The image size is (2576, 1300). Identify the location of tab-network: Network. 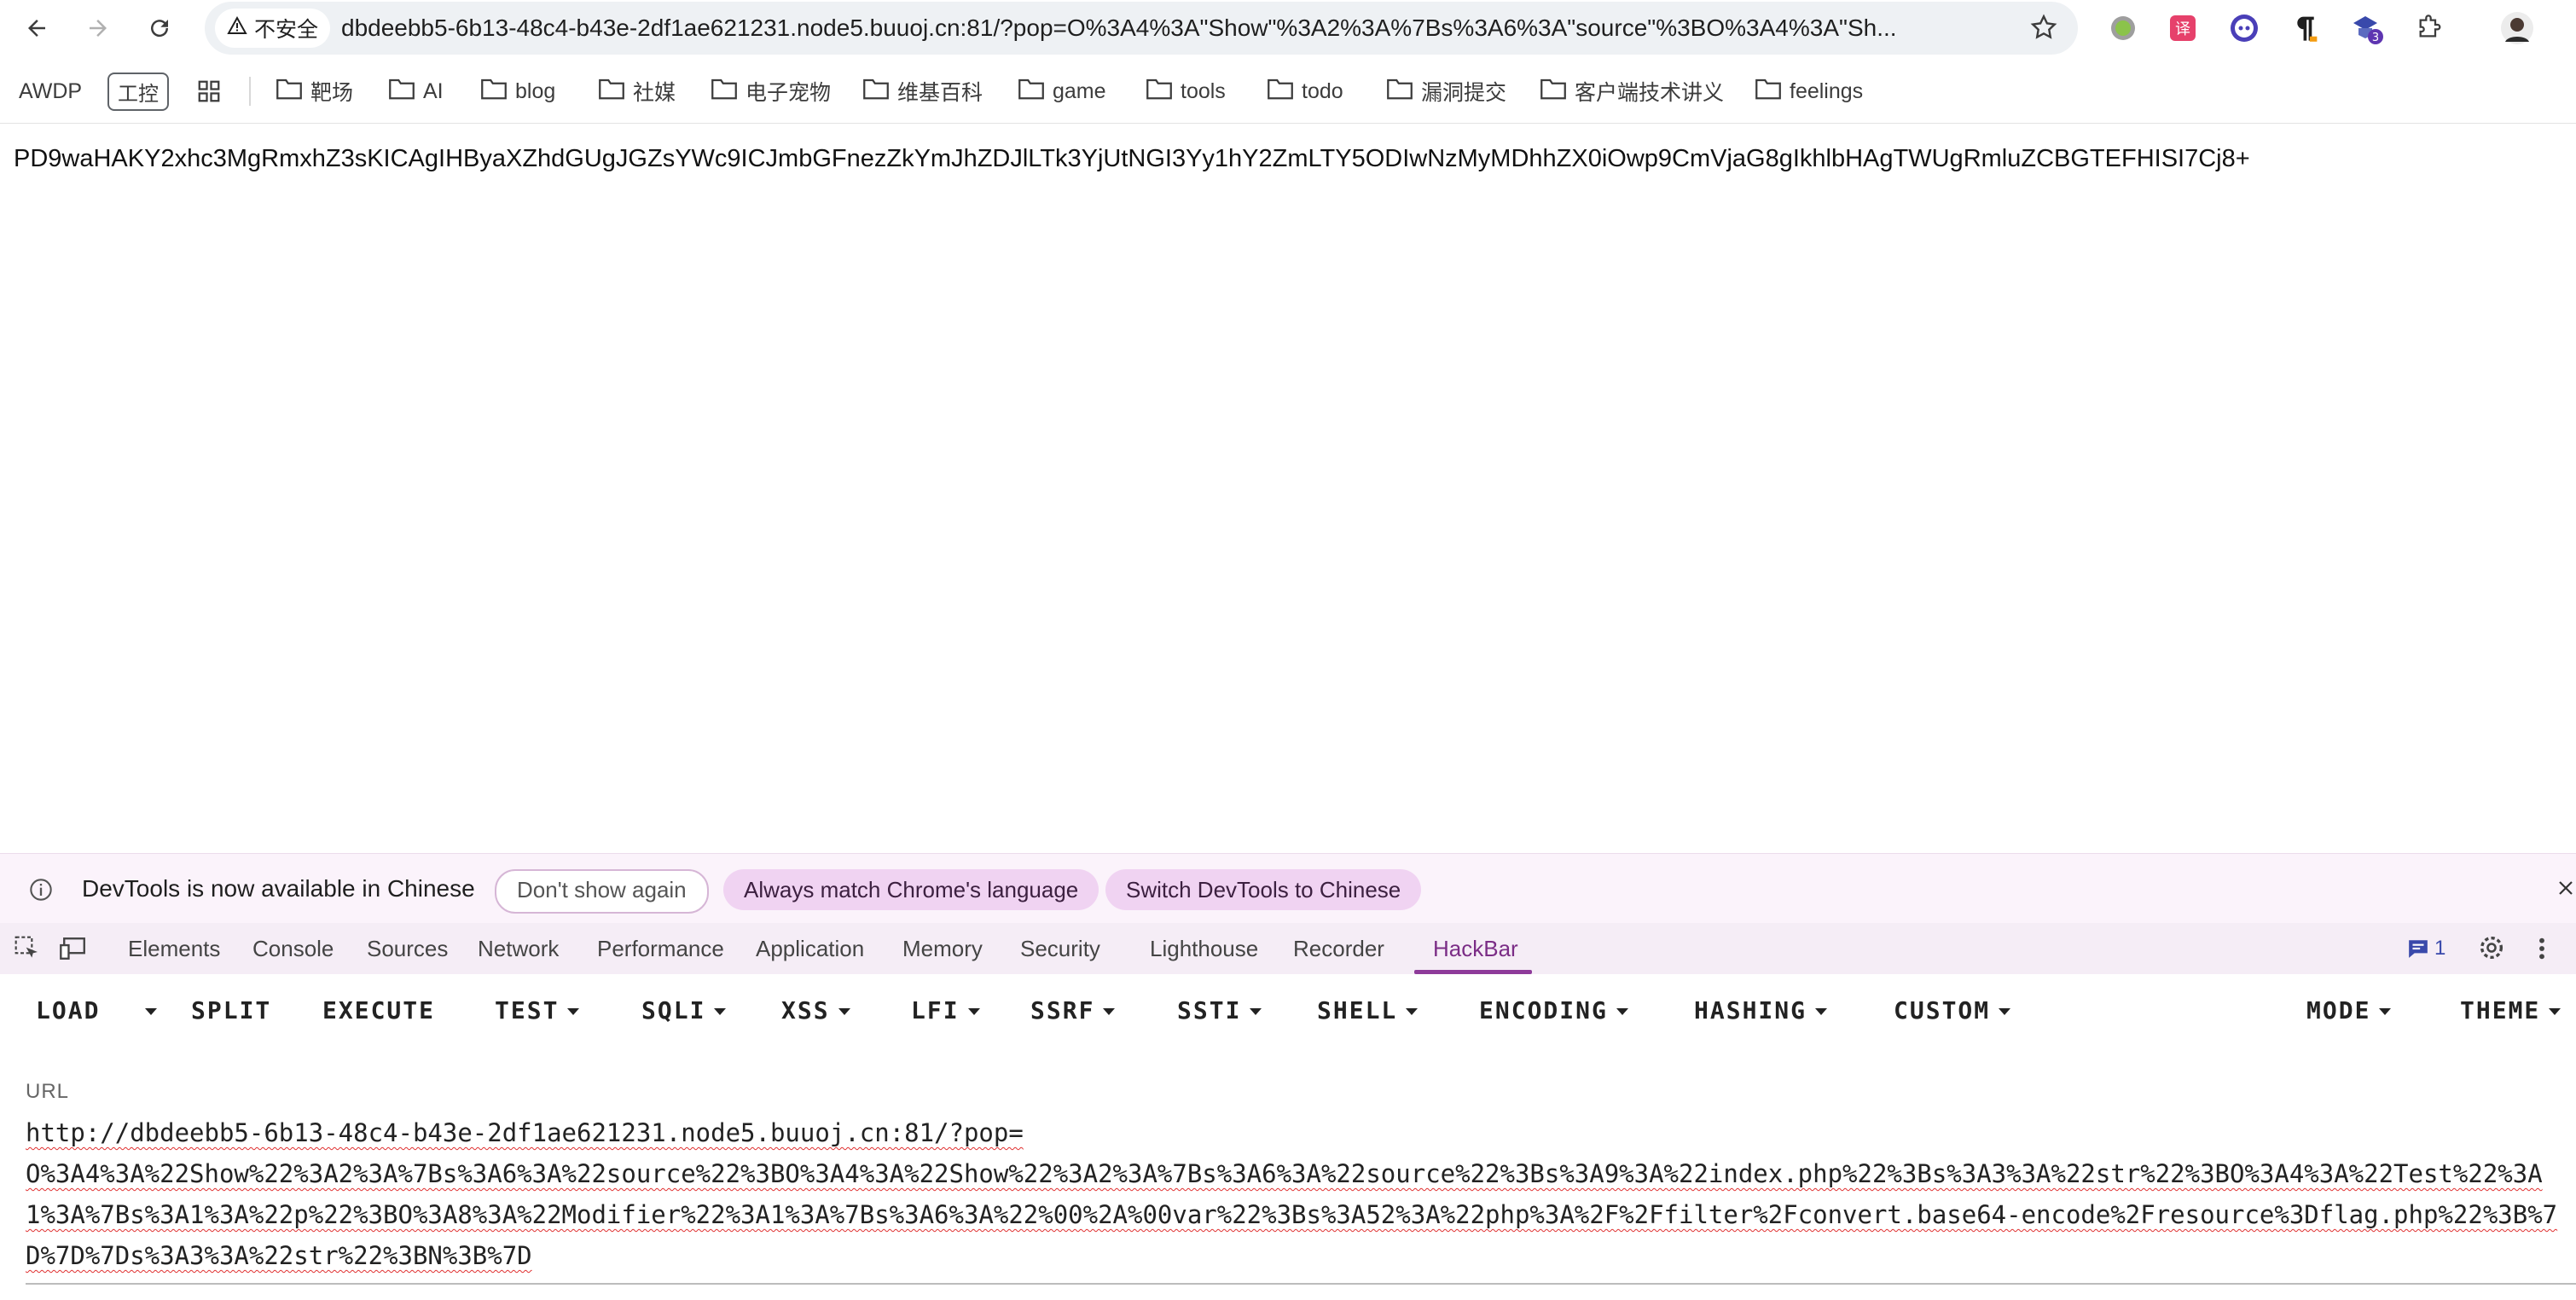
(518, 948).